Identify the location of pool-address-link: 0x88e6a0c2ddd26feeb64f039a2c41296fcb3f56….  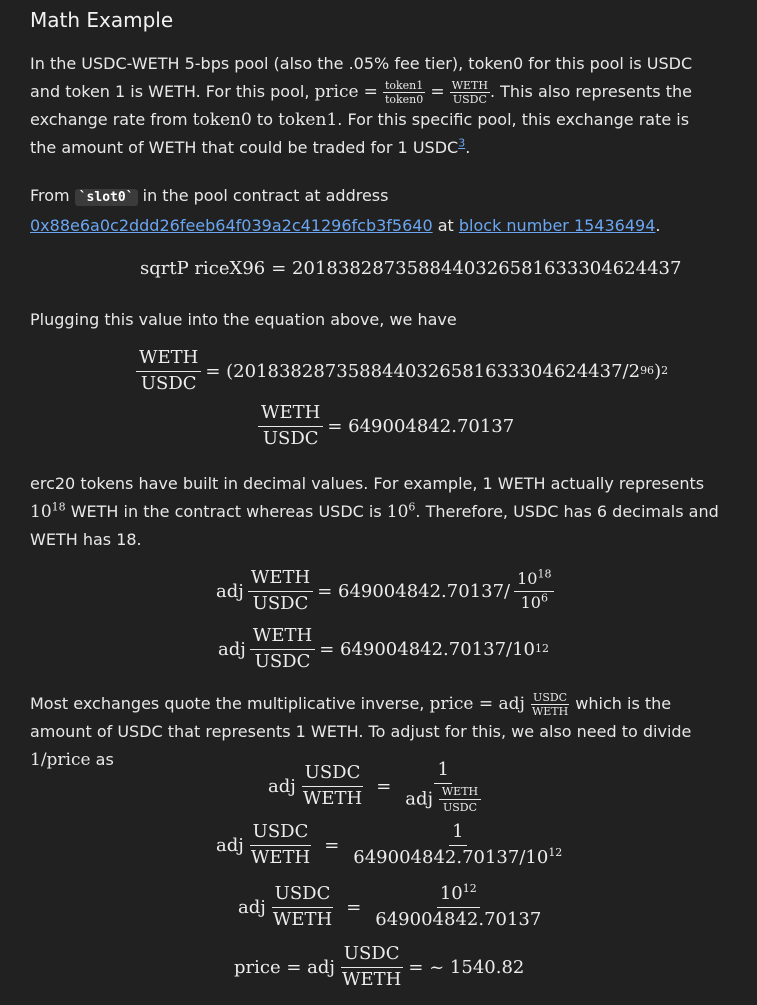
(231, 225).